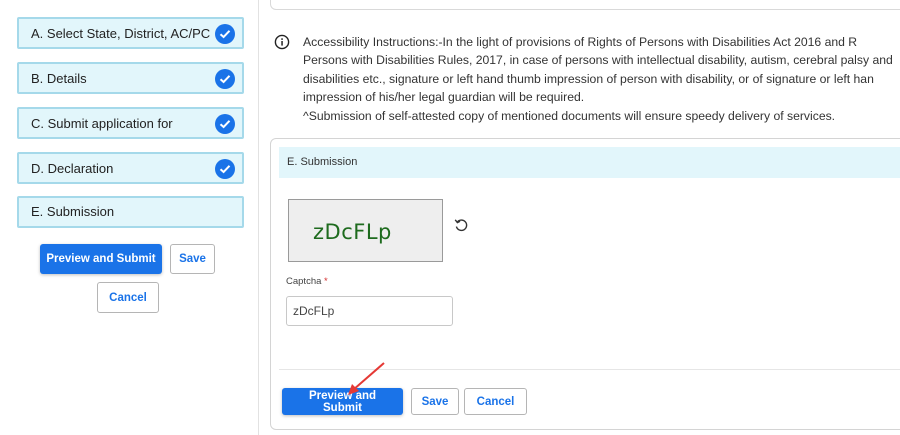  Describe the element at coordinates (130, 168) in the screenshot. I see `step-declaration: D. Declaration` at that location.